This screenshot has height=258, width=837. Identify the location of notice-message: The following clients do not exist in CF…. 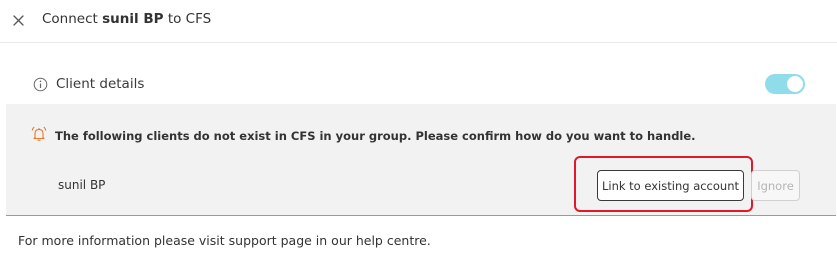
(375, 136).